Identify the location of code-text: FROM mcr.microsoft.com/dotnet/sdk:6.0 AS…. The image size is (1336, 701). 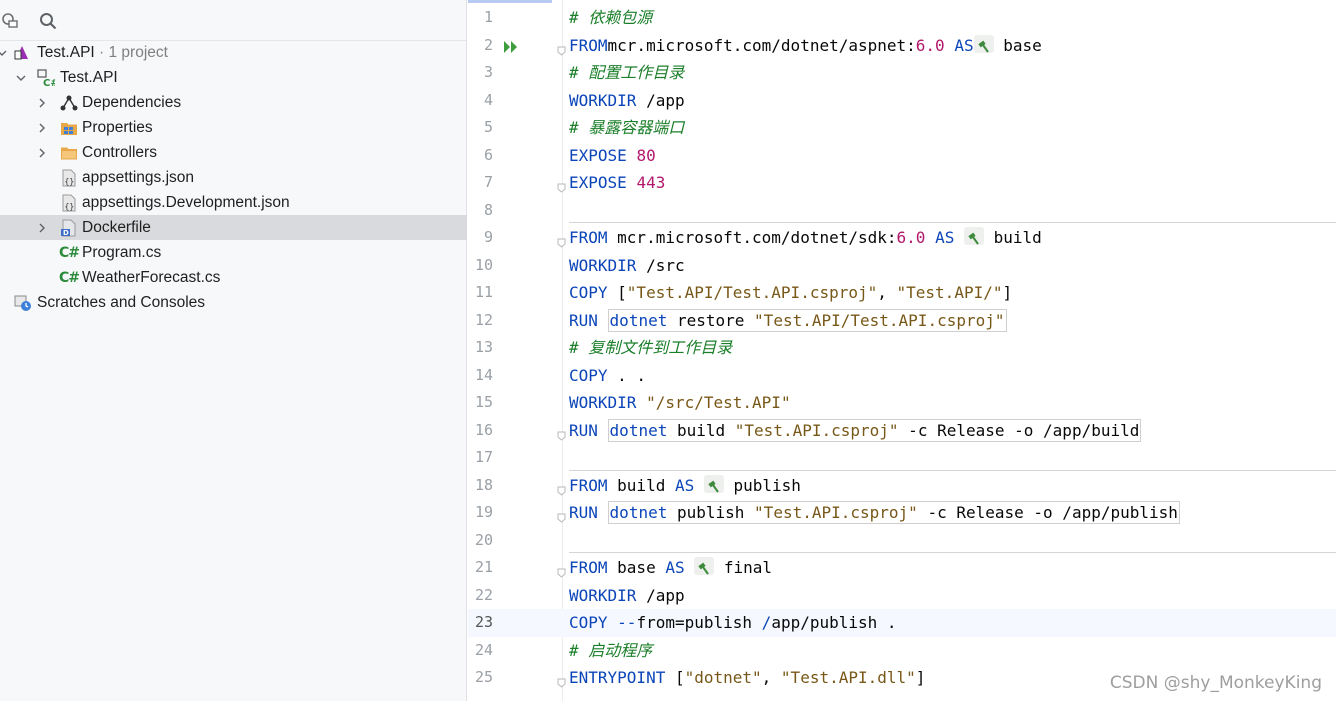
(805, 237).